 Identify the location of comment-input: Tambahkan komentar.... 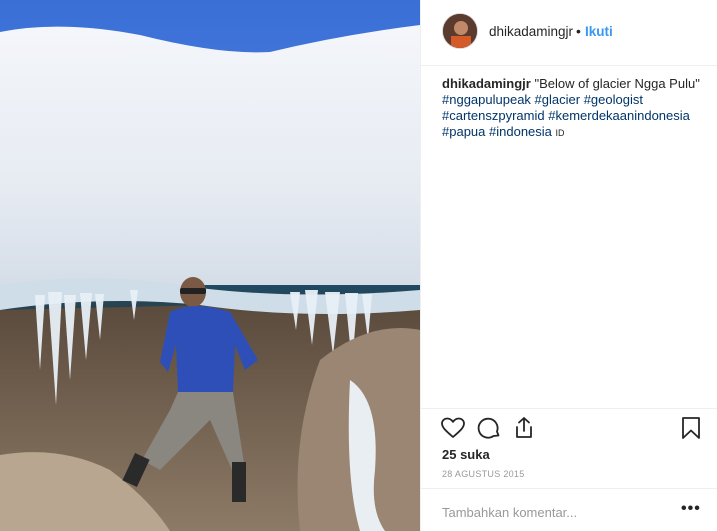
(557, 512).